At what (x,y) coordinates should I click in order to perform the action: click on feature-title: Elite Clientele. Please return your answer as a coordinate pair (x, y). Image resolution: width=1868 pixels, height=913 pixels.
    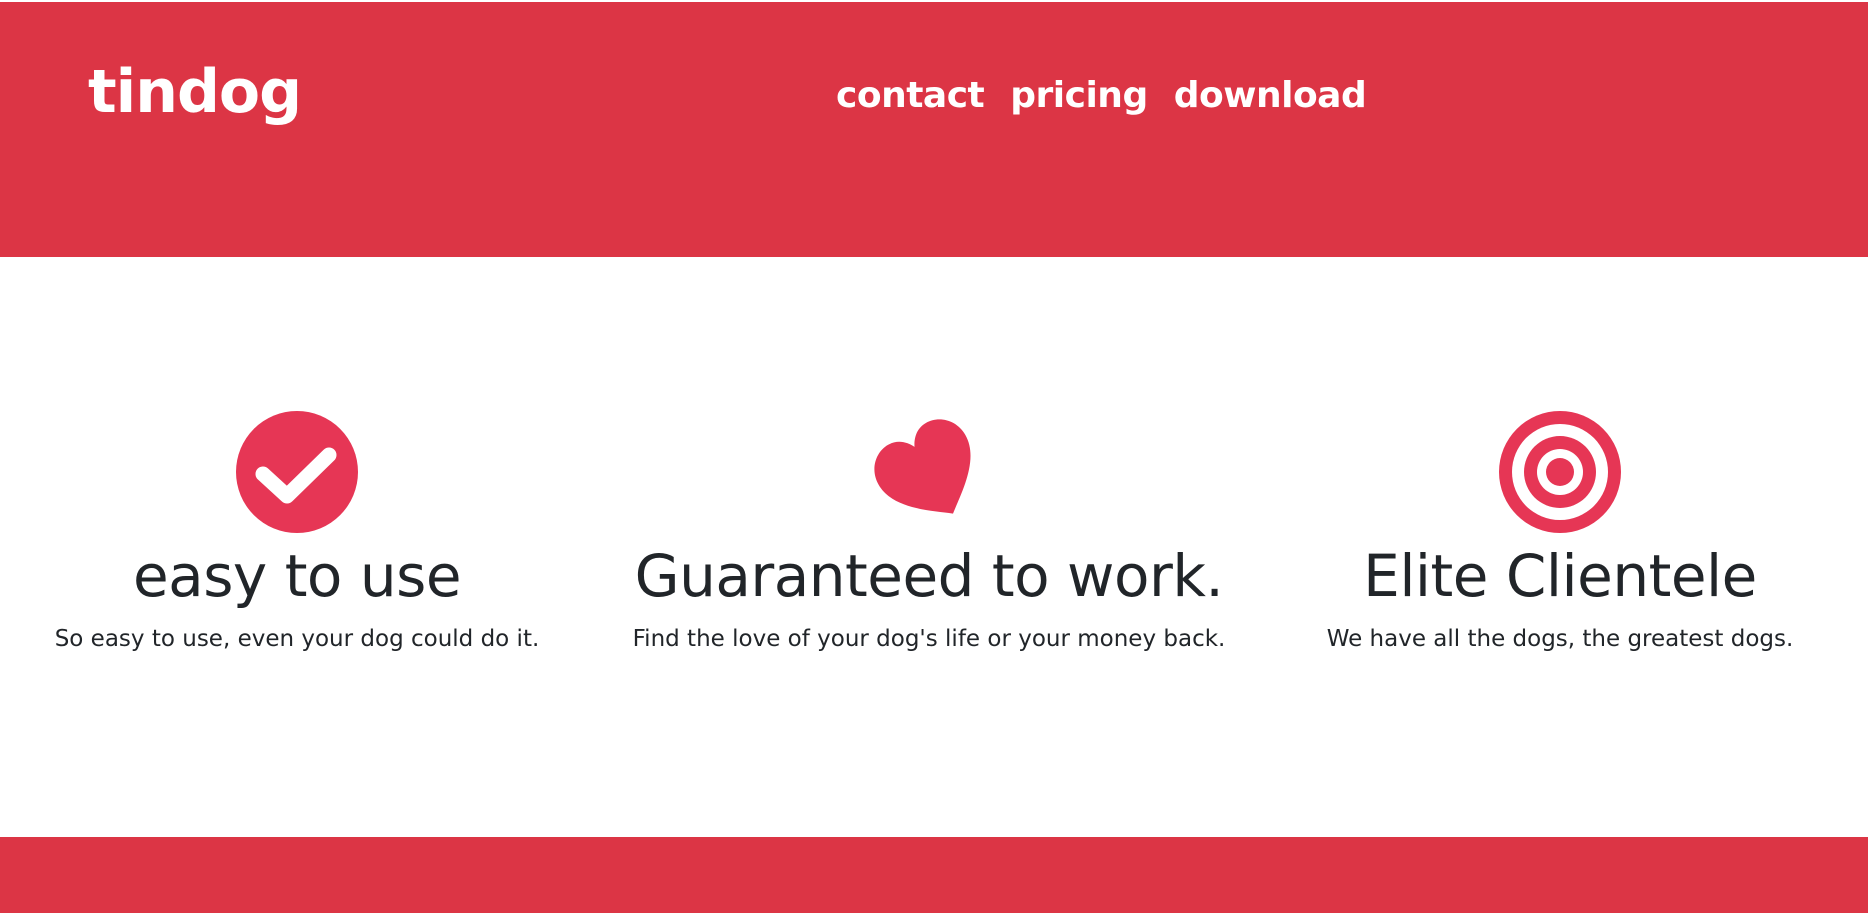
    Looking at the image, I should click on (1560, 576).